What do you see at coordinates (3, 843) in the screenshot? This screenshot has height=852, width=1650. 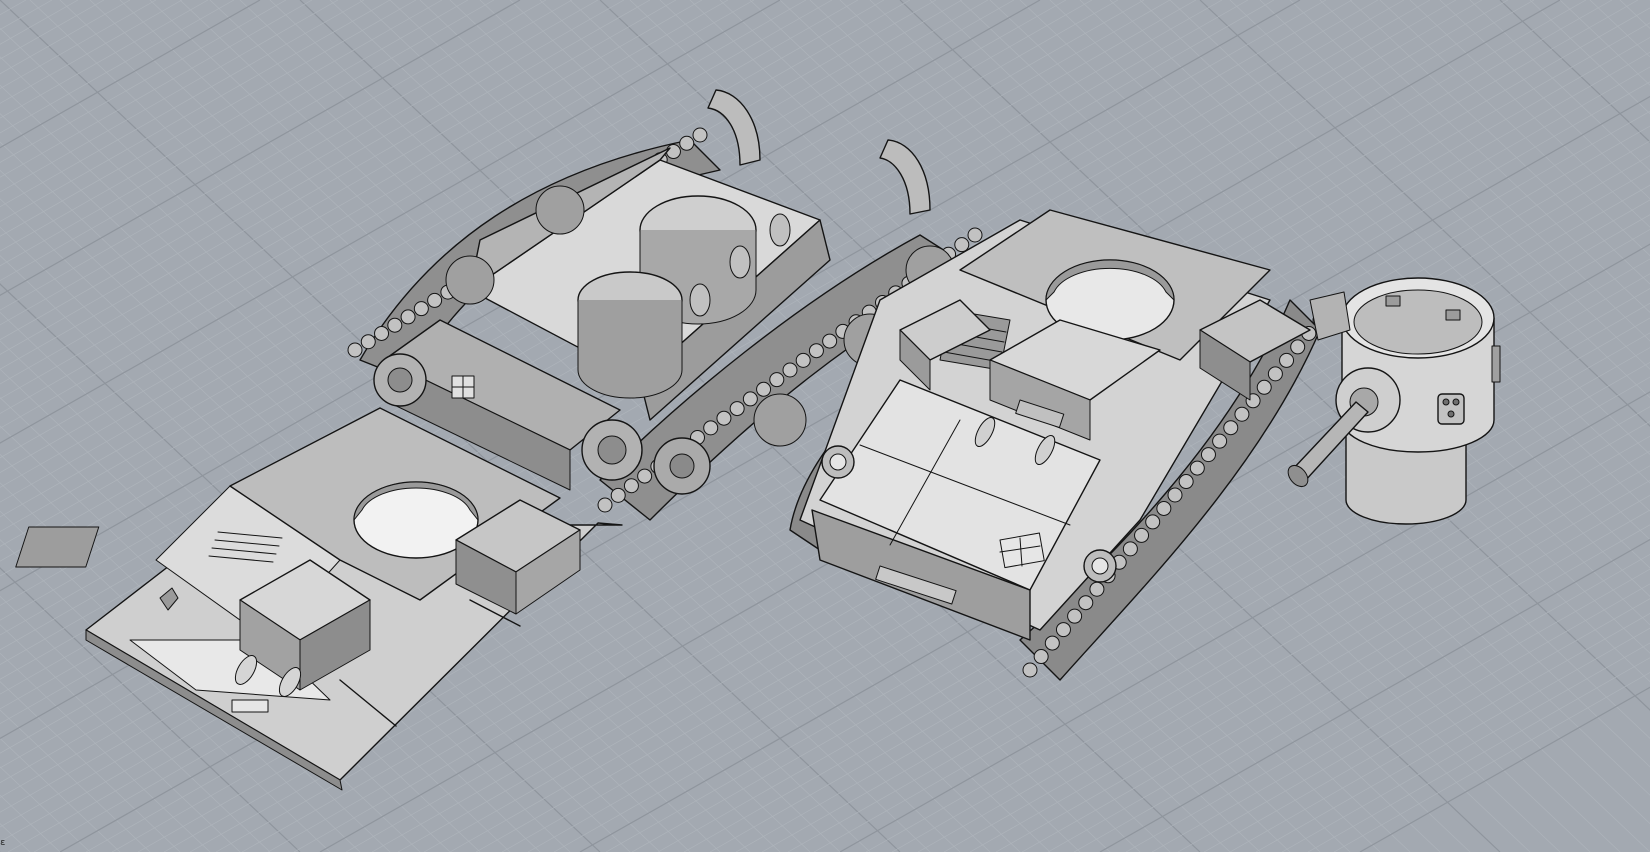 I see `coordinate-glyph: ε` at bounding box center [3, 843].